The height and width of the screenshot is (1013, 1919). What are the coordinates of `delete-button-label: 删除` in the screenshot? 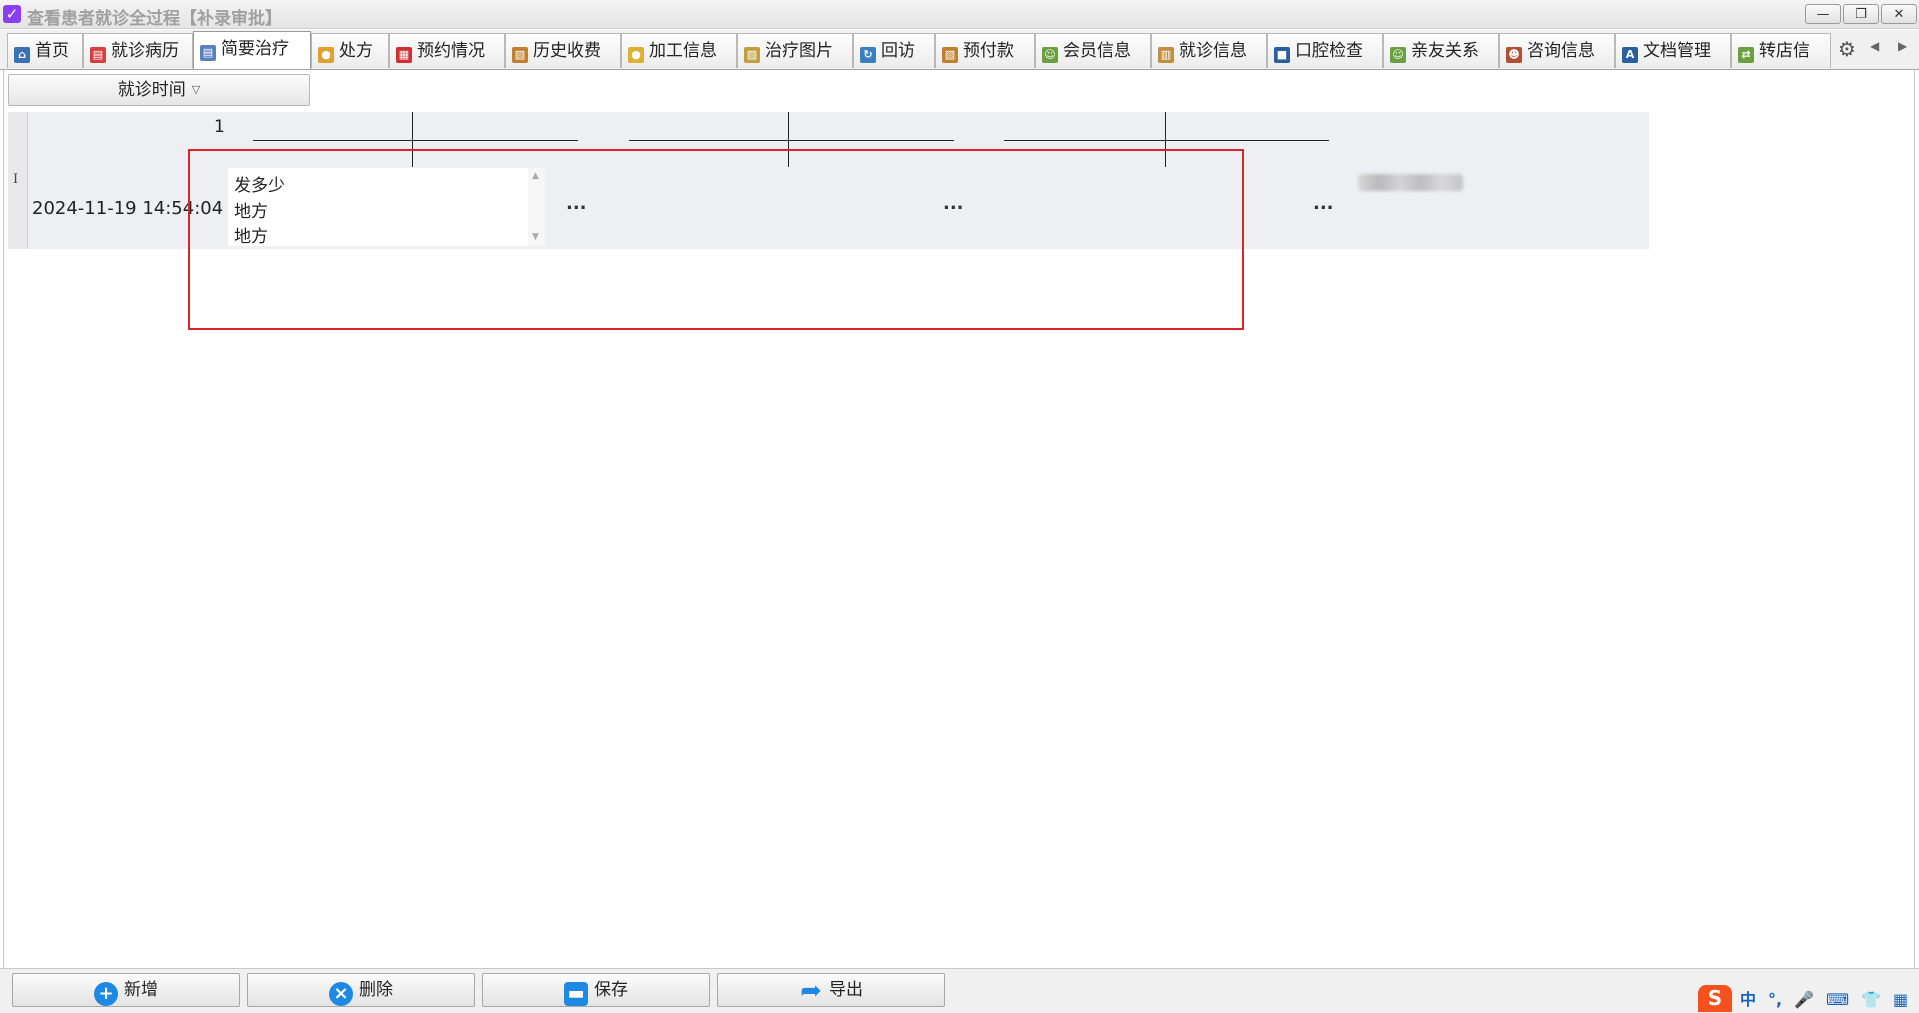 It's located at (376, 990).